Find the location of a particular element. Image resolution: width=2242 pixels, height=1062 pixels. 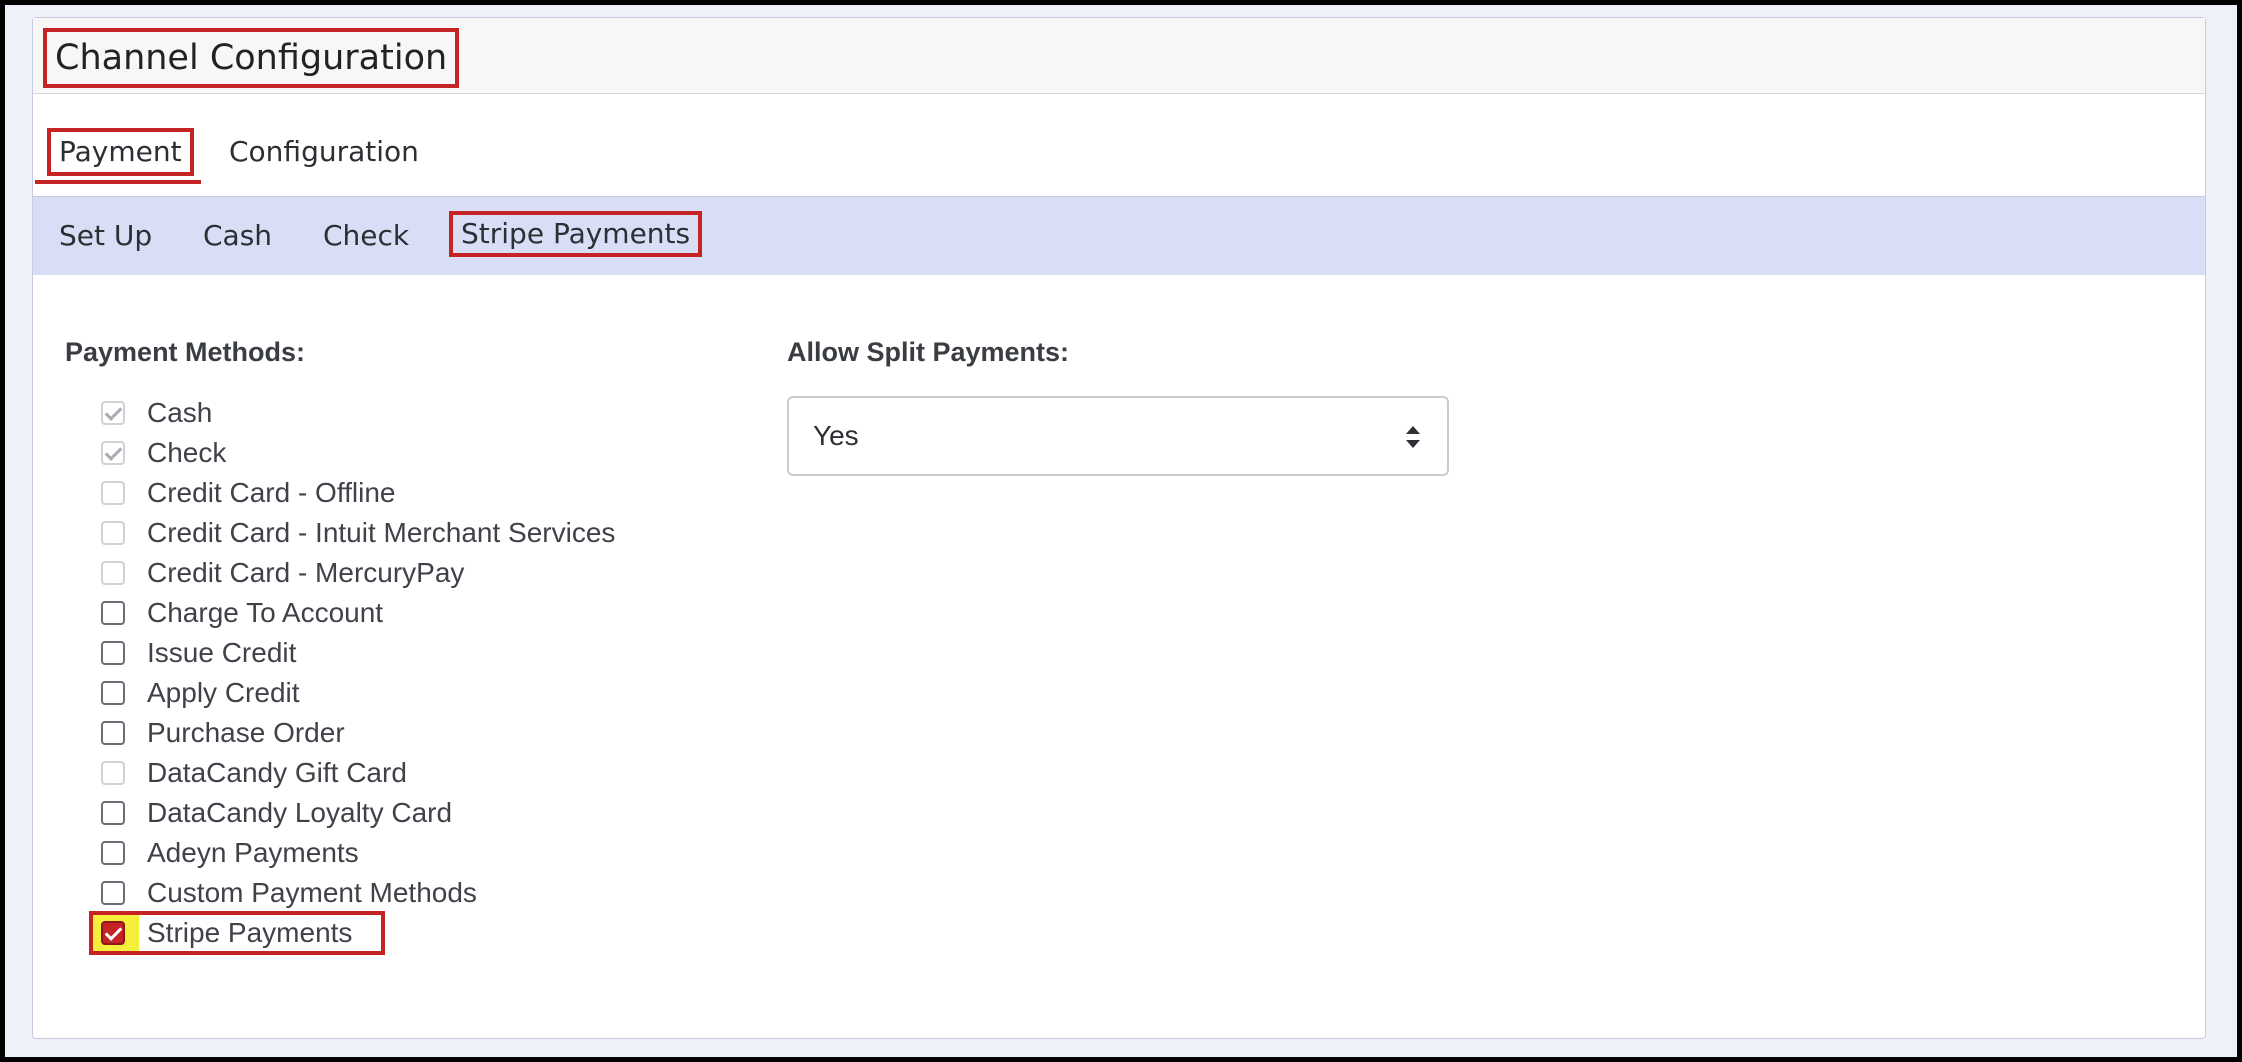

method-credit-card-offline: Credit Card - Offline is located at coordinates (358, 493).